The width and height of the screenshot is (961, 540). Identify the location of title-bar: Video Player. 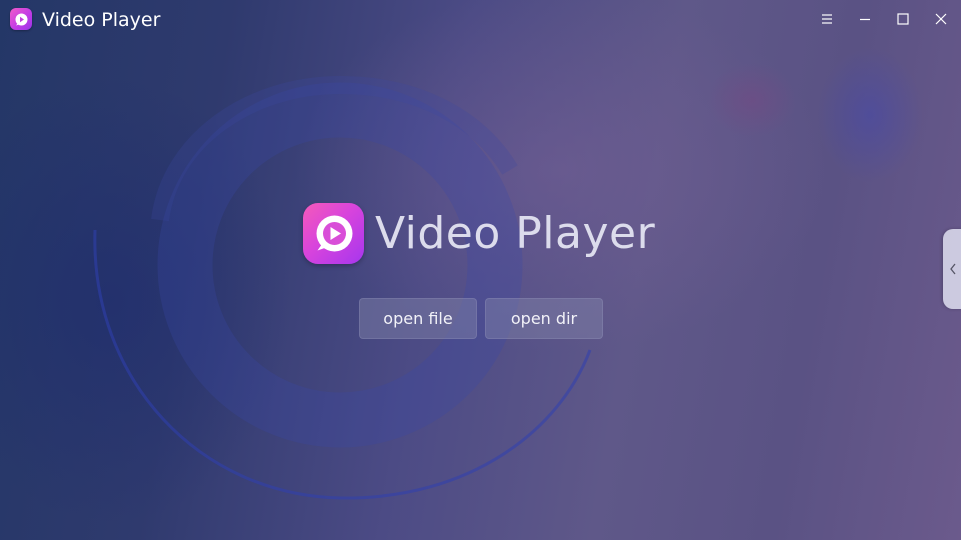
(480, 20).